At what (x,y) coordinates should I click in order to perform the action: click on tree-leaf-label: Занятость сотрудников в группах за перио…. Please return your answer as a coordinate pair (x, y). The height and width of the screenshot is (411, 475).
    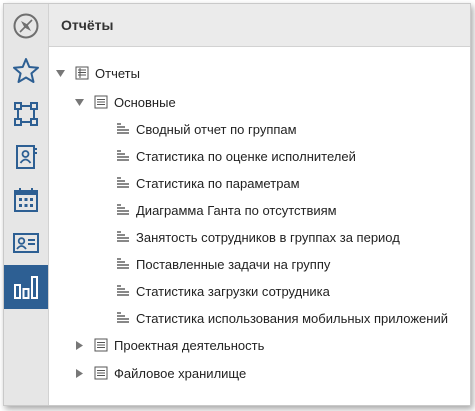
    Looking at the image, I should click on (268, 237).